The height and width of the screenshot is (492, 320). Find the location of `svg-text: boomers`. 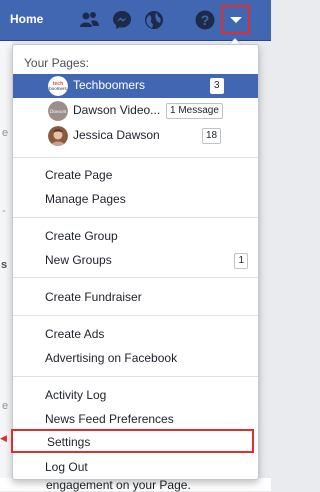

svg-text: boomers is located at coordinates (58, 88).